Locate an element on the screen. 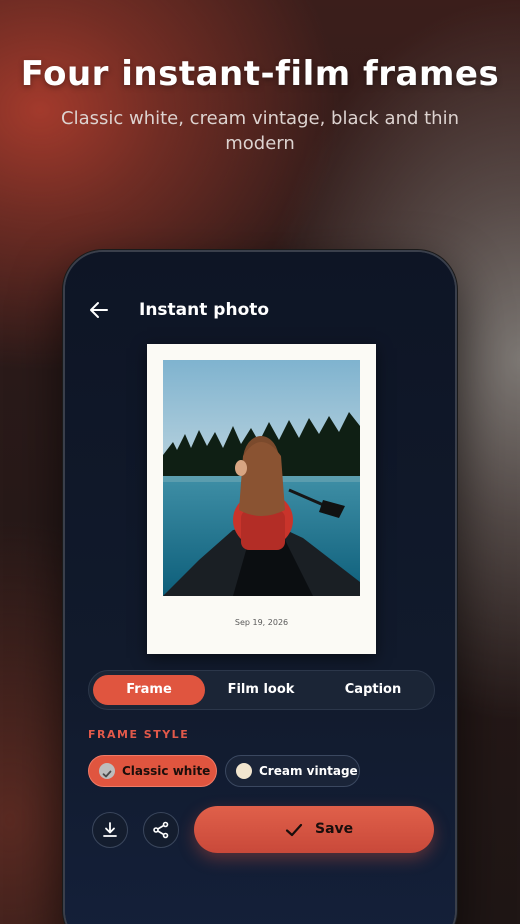 The height and width of the screenshot is (924, 520). editor-tabs: Frame Film look Caption is located at coordinates (261, 690).